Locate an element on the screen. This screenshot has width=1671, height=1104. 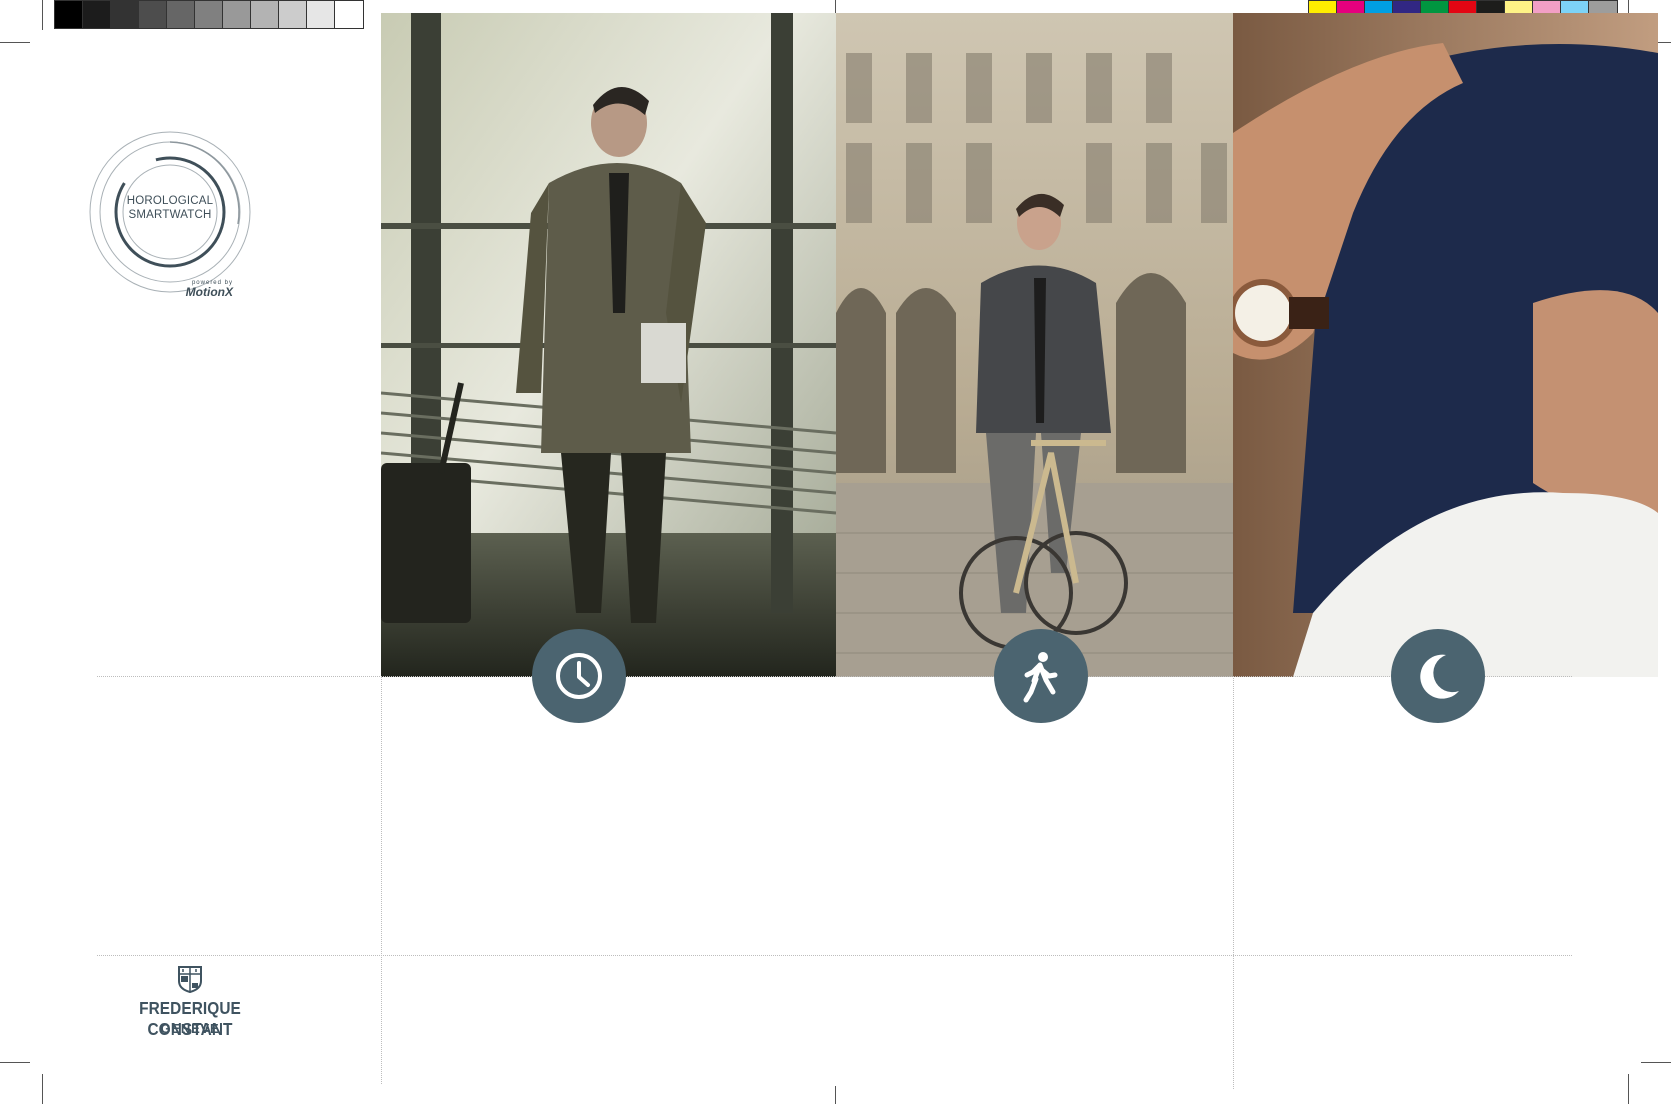
moon-icon is located at coordinates (1439, 676).